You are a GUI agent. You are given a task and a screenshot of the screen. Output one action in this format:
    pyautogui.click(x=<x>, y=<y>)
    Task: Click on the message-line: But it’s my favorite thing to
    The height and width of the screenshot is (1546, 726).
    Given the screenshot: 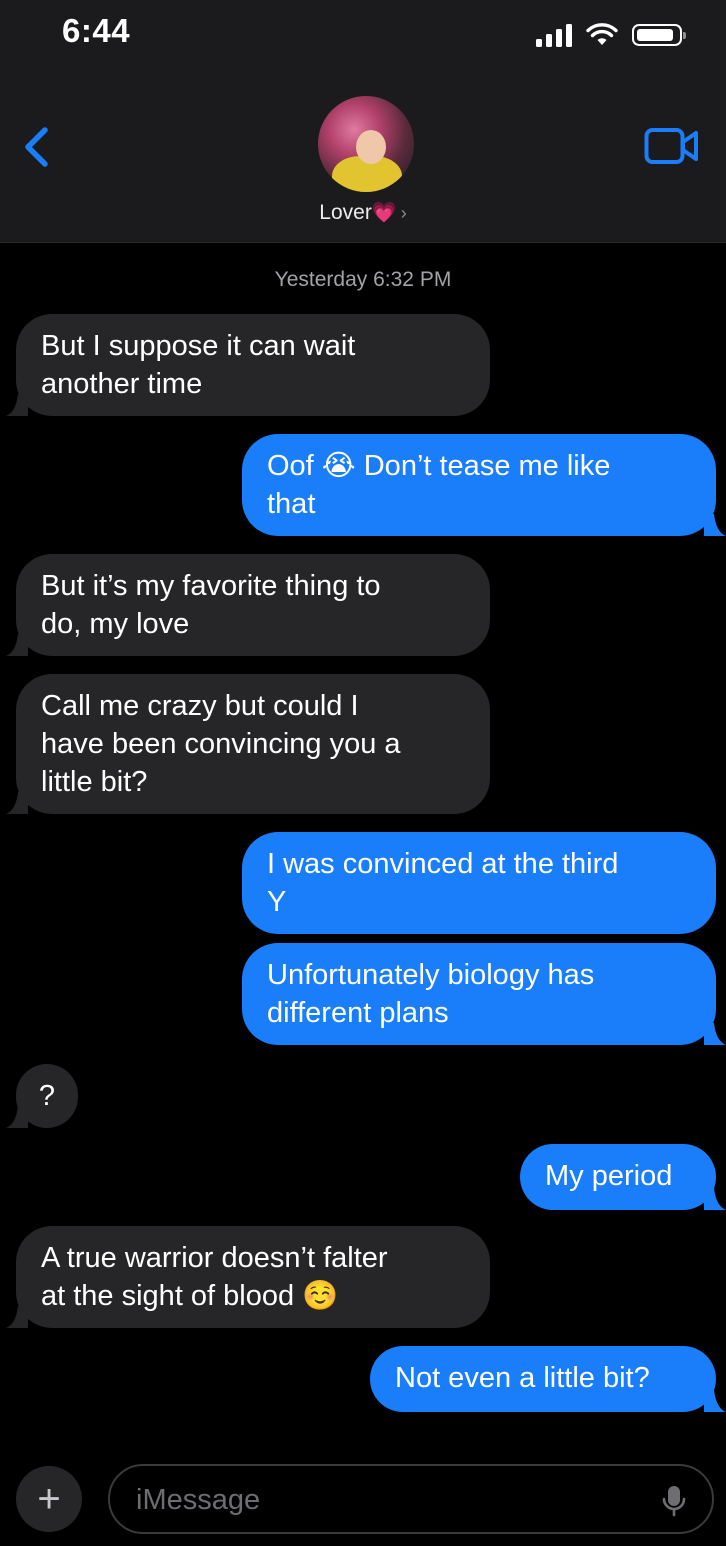 What is the action you would take?
    pyautogui.click(x=211, y=586)
    